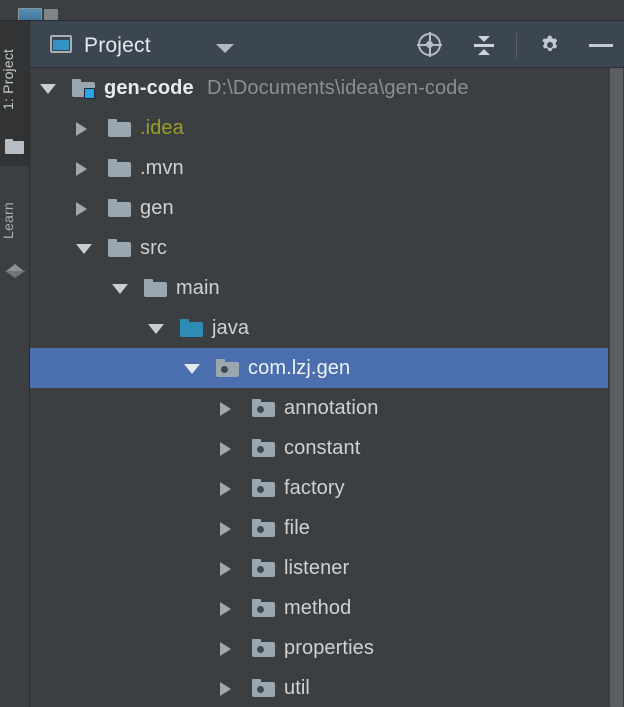 This screenshot has height=707, width=624. I want to click on tree-row: constant, so click(327, 448).